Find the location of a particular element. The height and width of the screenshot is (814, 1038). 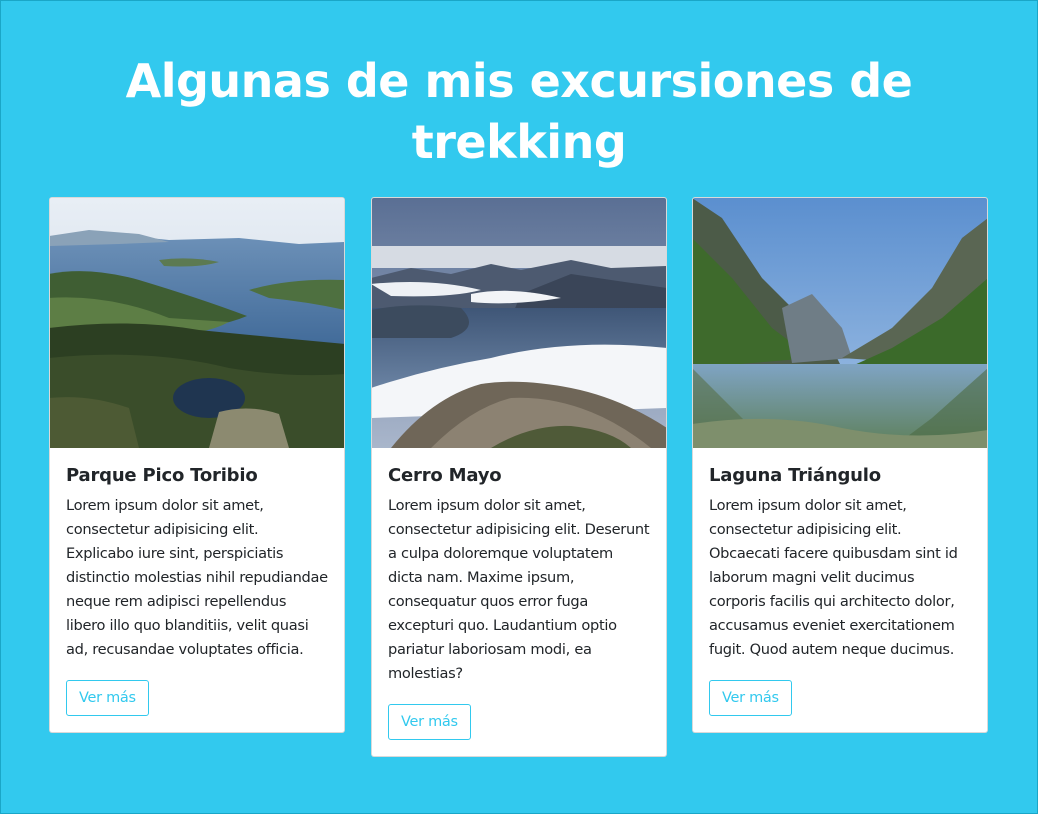

card-title: Parque Pico Toribio is located at coordinates (162, 475).